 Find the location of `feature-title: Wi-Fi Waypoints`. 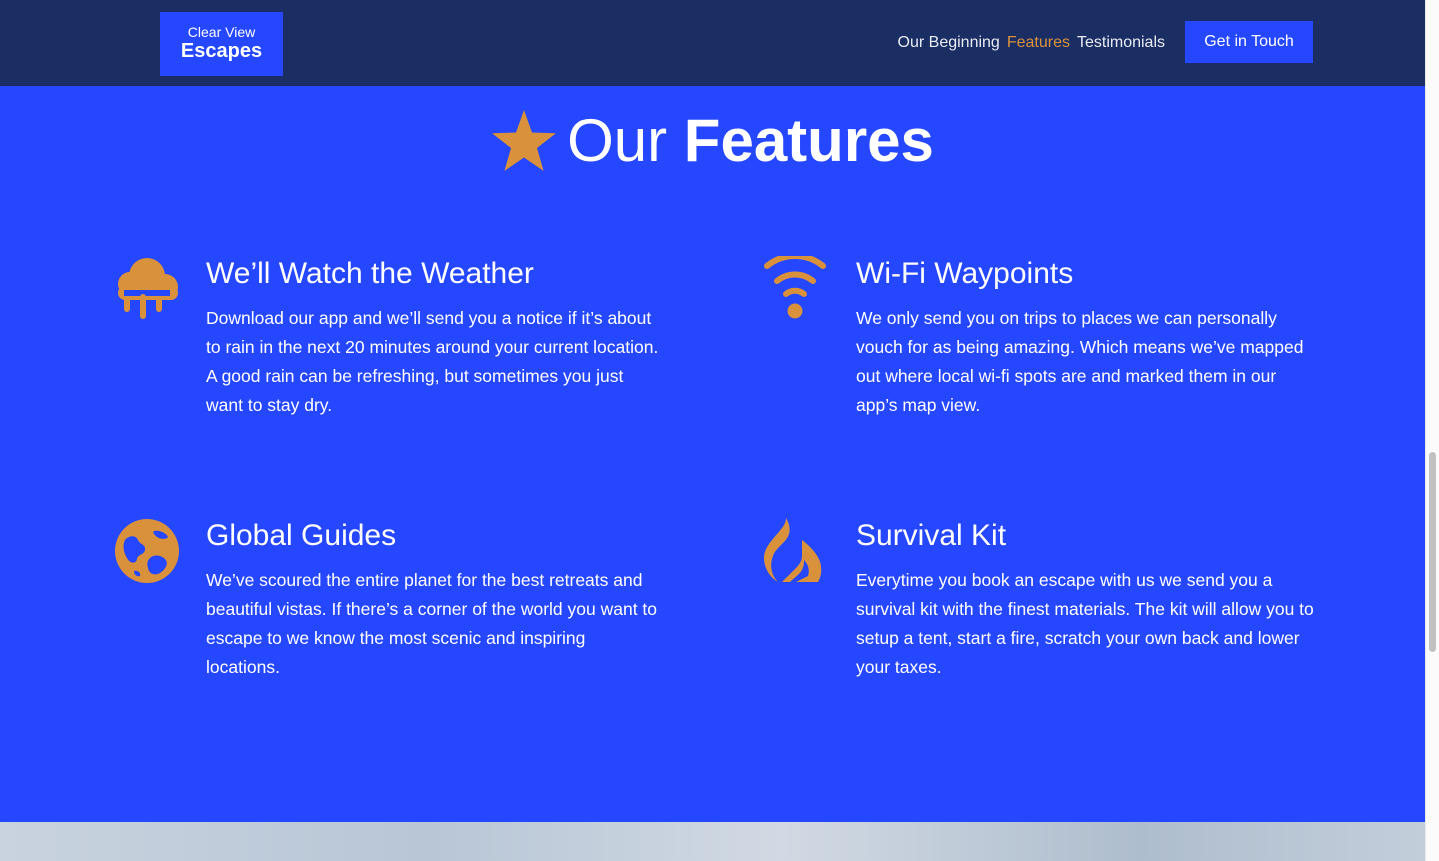

feature-title: Wi-Fi Waypoints is located at coordinates (965, 273).